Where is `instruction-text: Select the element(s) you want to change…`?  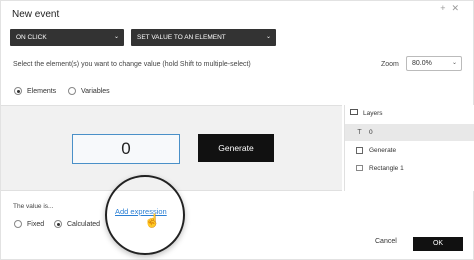 instruction-text: Select the element(s) you want to change… is located at coordinates (132, 64).